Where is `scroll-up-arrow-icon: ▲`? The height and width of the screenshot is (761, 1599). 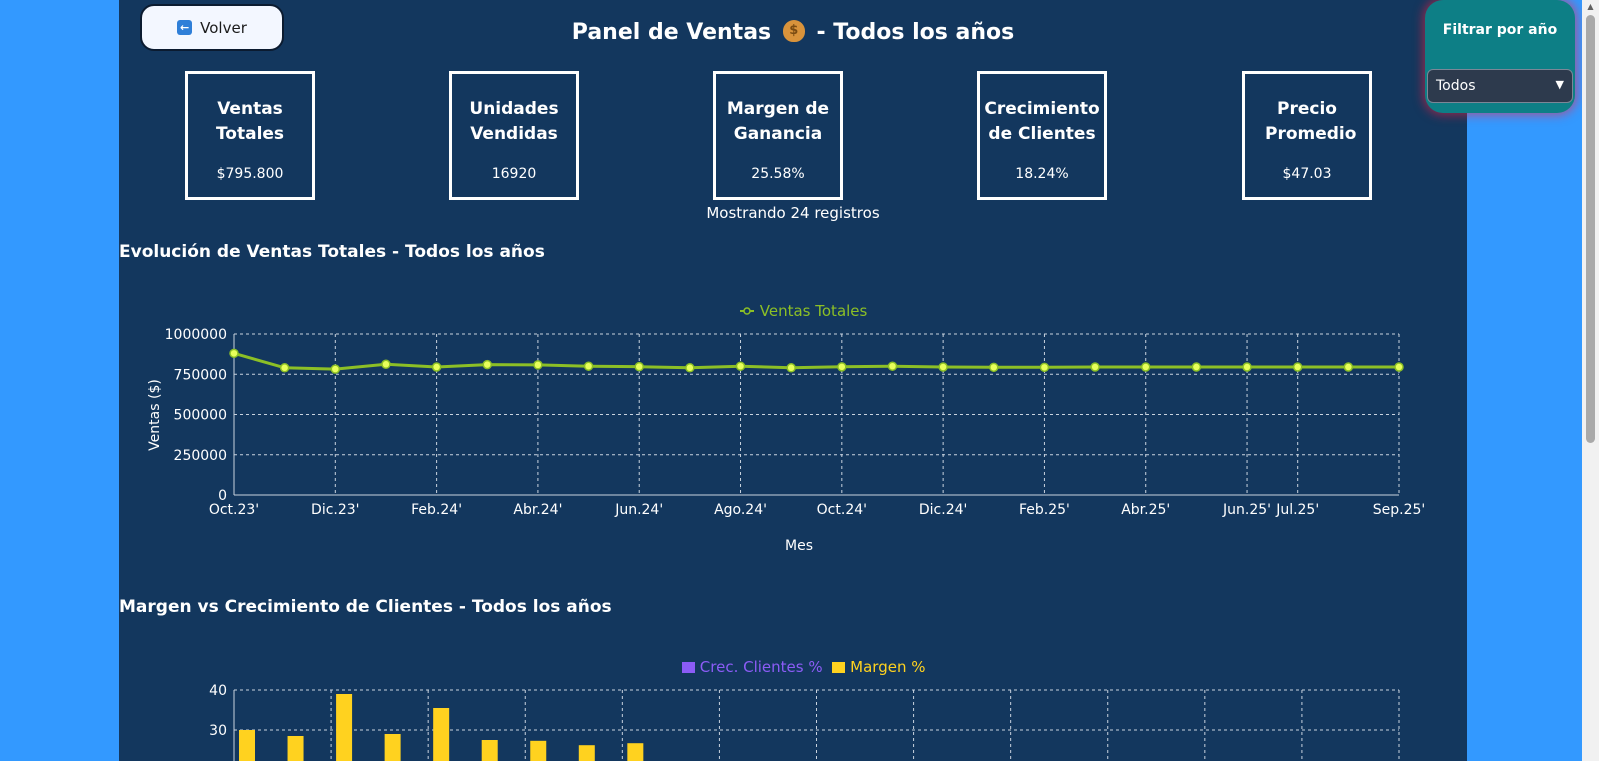
scroll-up-arrow-icon: ▲ is located at coordinates (1590, 6).